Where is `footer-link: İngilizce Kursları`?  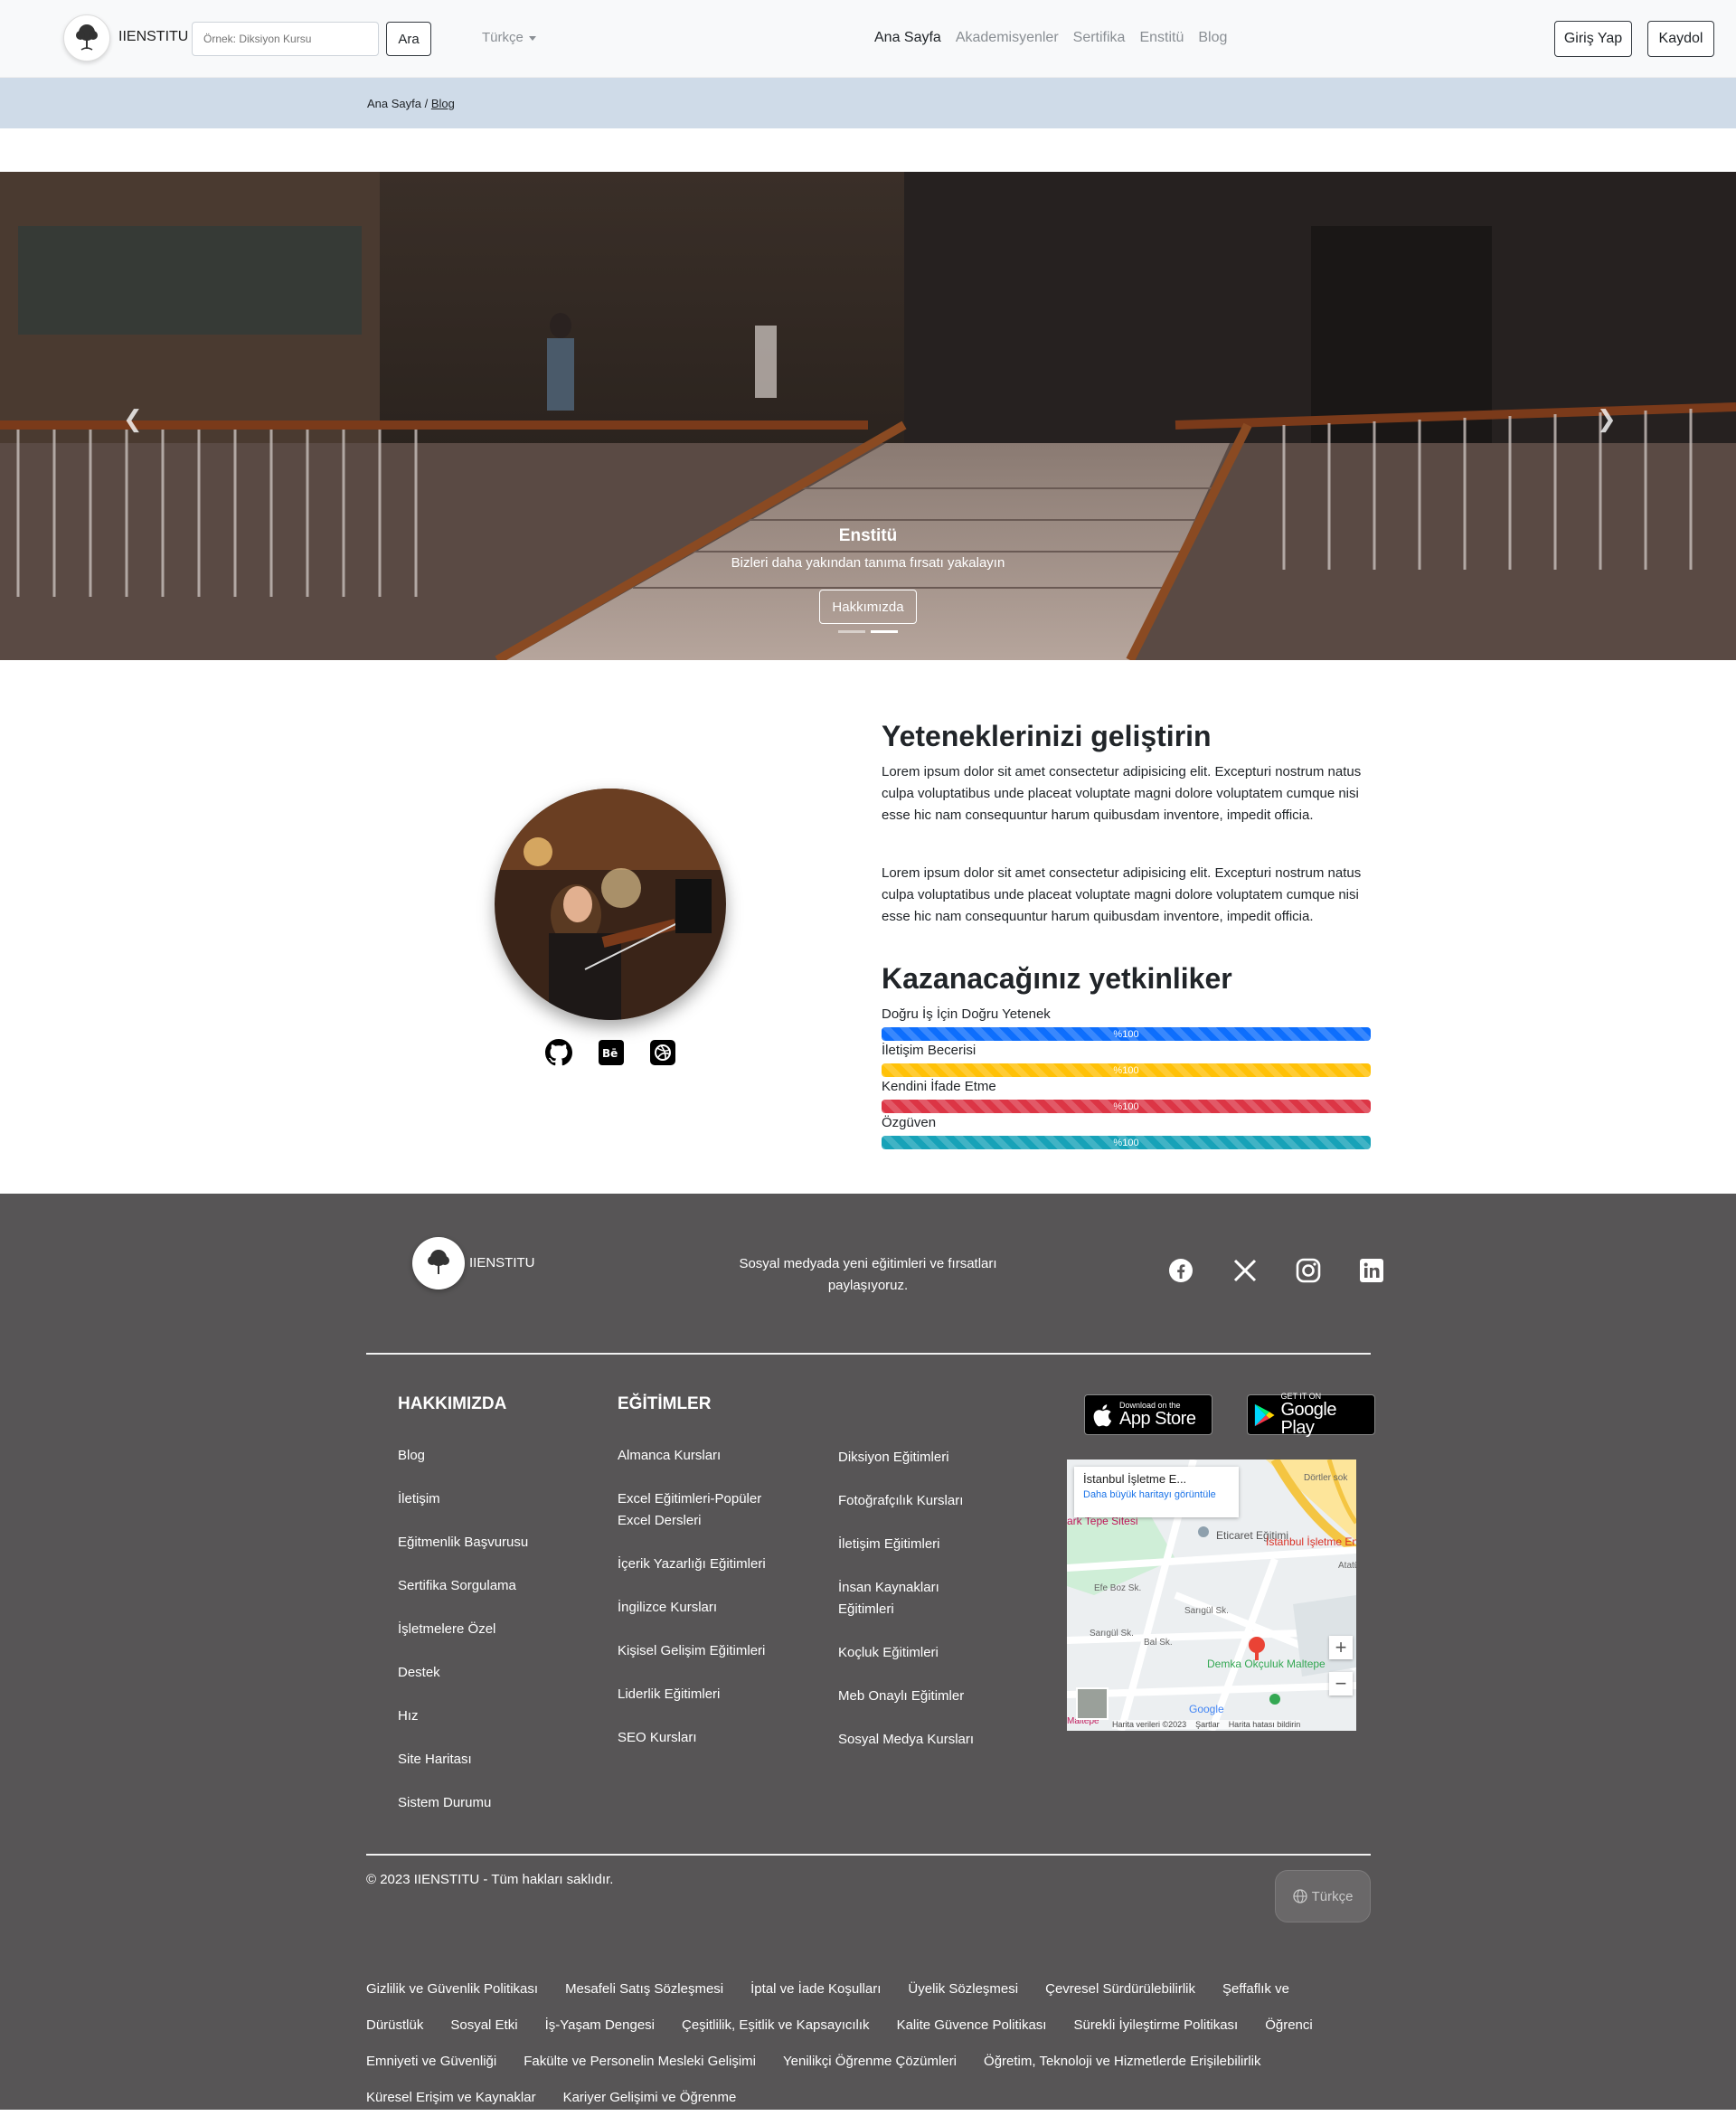 footer-link: İngilizce Kursları is located at coordinates (703, 1608).